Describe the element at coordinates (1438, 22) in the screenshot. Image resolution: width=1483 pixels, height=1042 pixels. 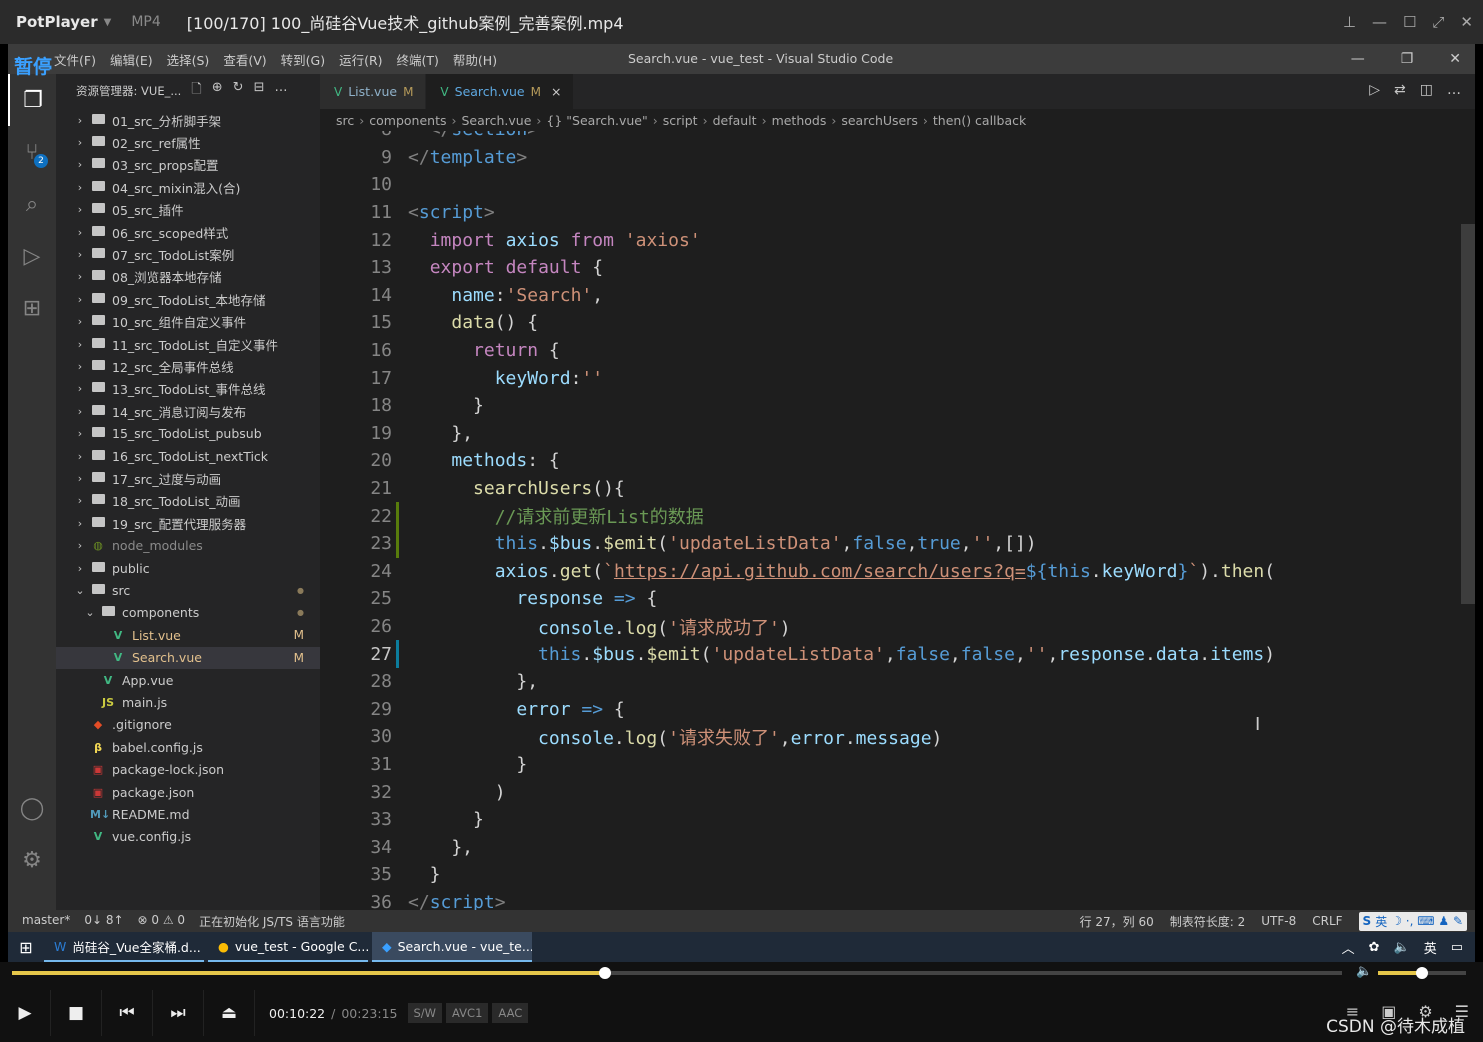
I see `fullscreen-icon: ⤢` at that location.